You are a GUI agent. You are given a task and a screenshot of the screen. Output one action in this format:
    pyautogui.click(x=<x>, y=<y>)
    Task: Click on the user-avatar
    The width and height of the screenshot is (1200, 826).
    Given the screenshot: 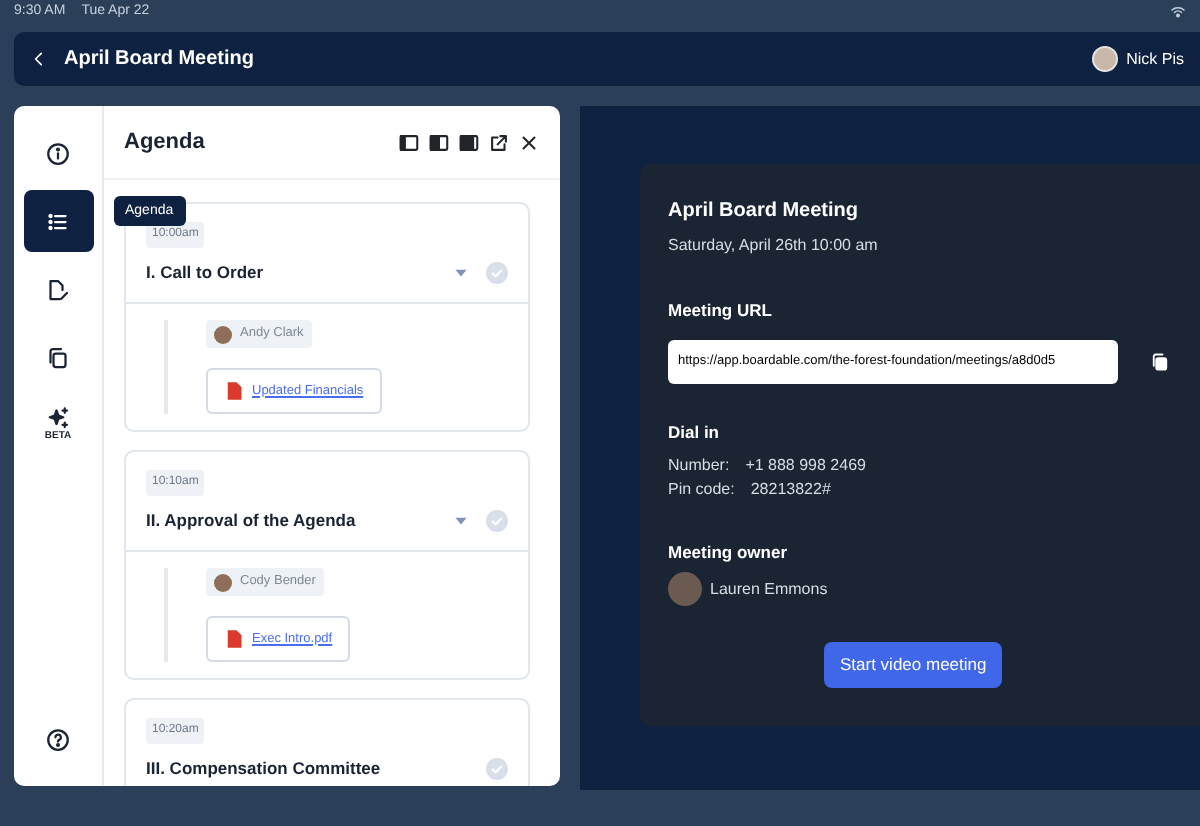 What is the action you would take?
    pyautogui.click(x=1105, y=59)
    